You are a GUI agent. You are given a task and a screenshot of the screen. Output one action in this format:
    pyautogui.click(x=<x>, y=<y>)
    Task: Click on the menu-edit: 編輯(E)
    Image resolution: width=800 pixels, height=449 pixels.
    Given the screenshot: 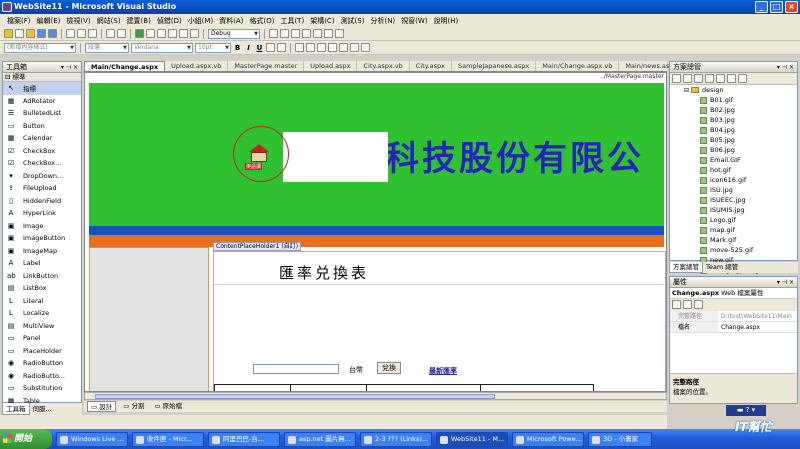 What is the action you would take?
    pyautogui.click(x=49, y=21)
    